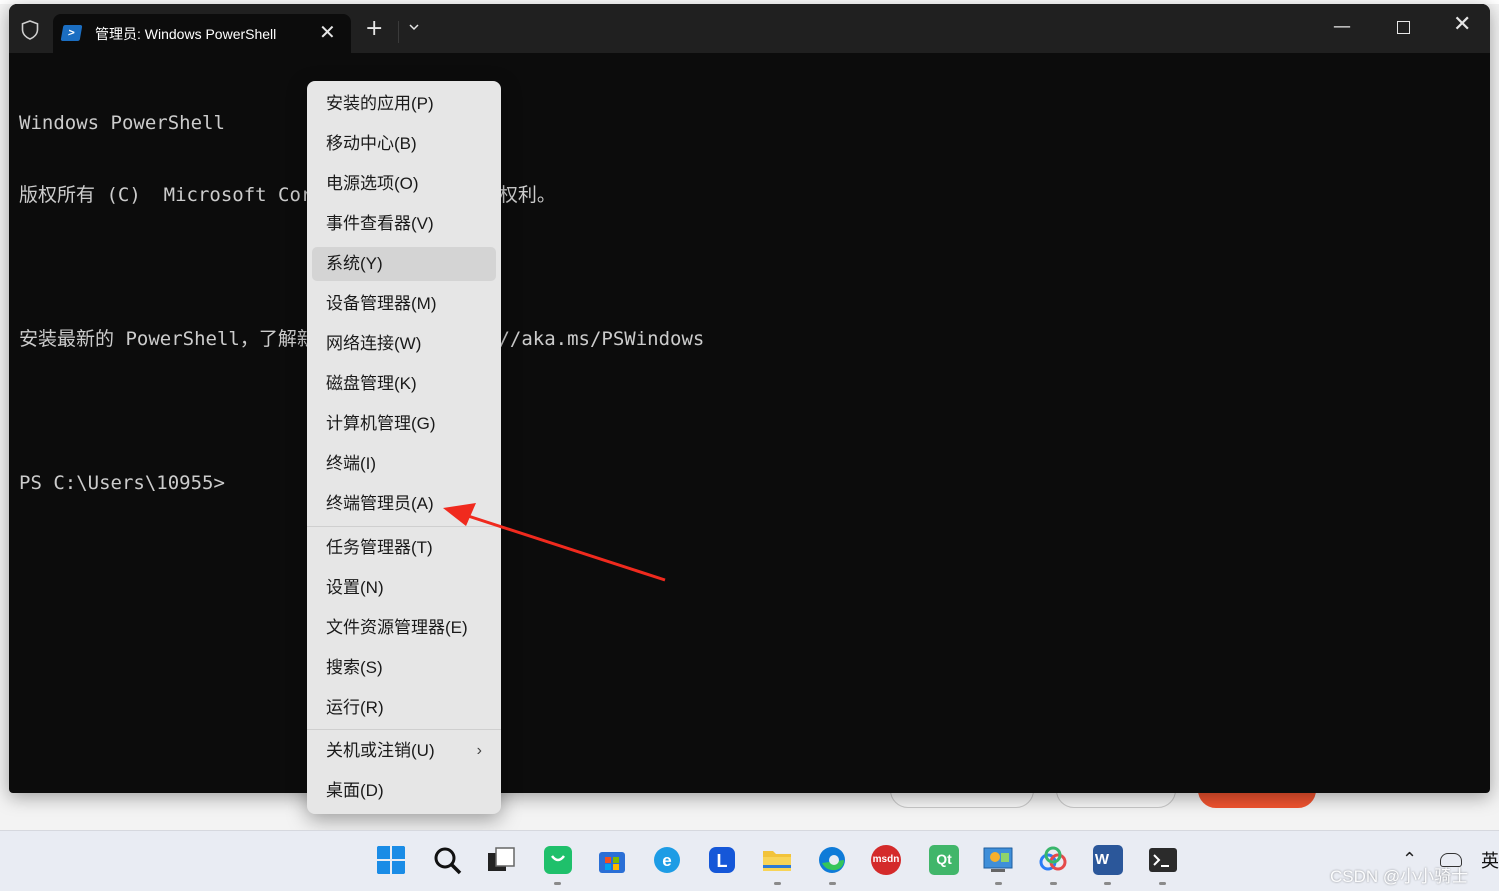  I want to click on control-panel-icon, so click(998, 860).